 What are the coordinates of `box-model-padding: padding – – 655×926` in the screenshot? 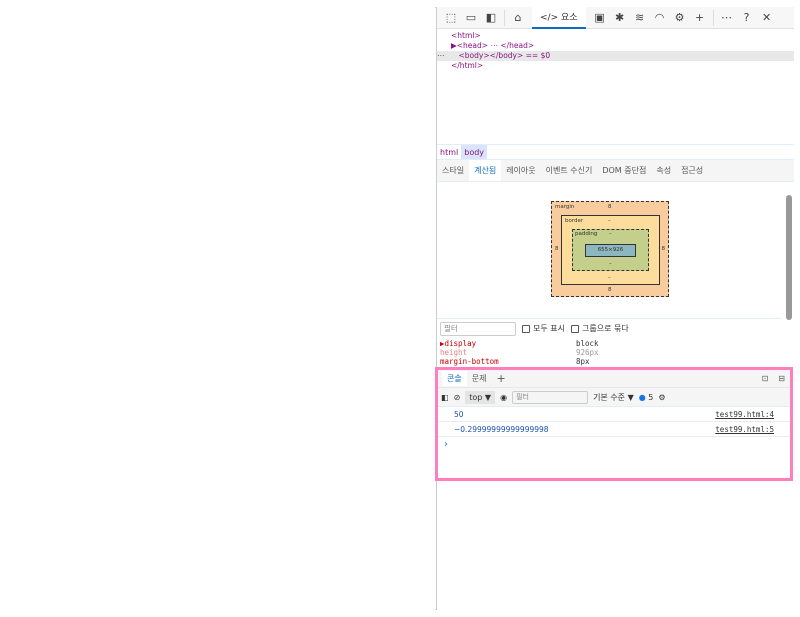 It's located at (610, 250).